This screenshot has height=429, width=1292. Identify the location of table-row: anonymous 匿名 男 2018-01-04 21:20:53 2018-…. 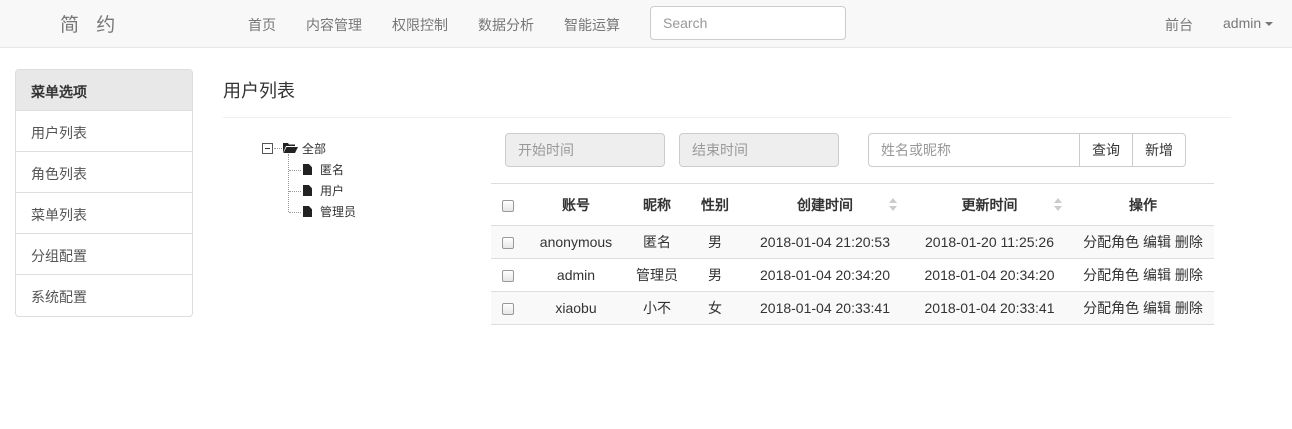
(852, 242).